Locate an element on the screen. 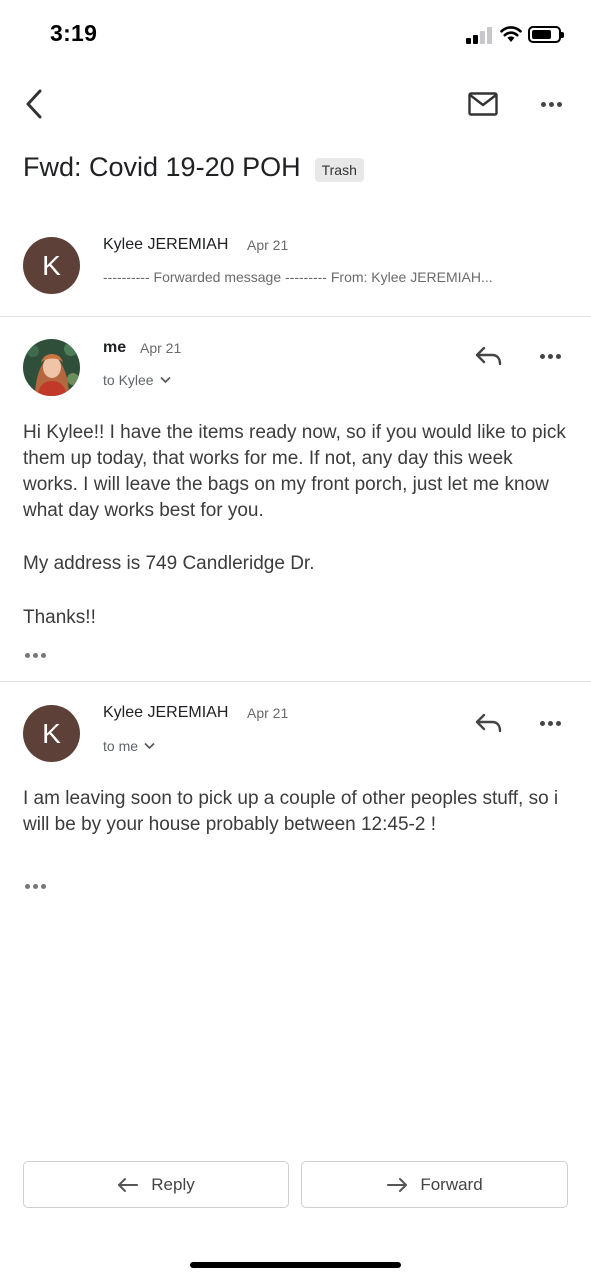 This screenshot has width=591, height=1280. reply-action-button: Reply is located at coordinates (156, 1184).